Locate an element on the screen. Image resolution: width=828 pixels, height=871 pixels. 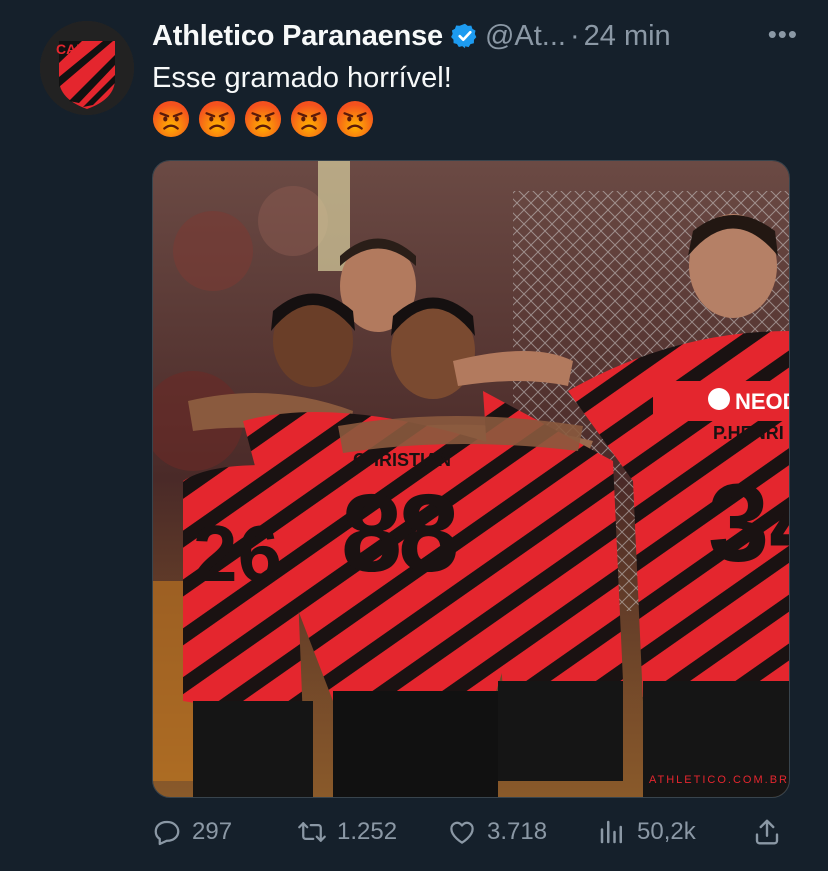
author-name: Athletico Paranaense is located at coordinates (297, 36).